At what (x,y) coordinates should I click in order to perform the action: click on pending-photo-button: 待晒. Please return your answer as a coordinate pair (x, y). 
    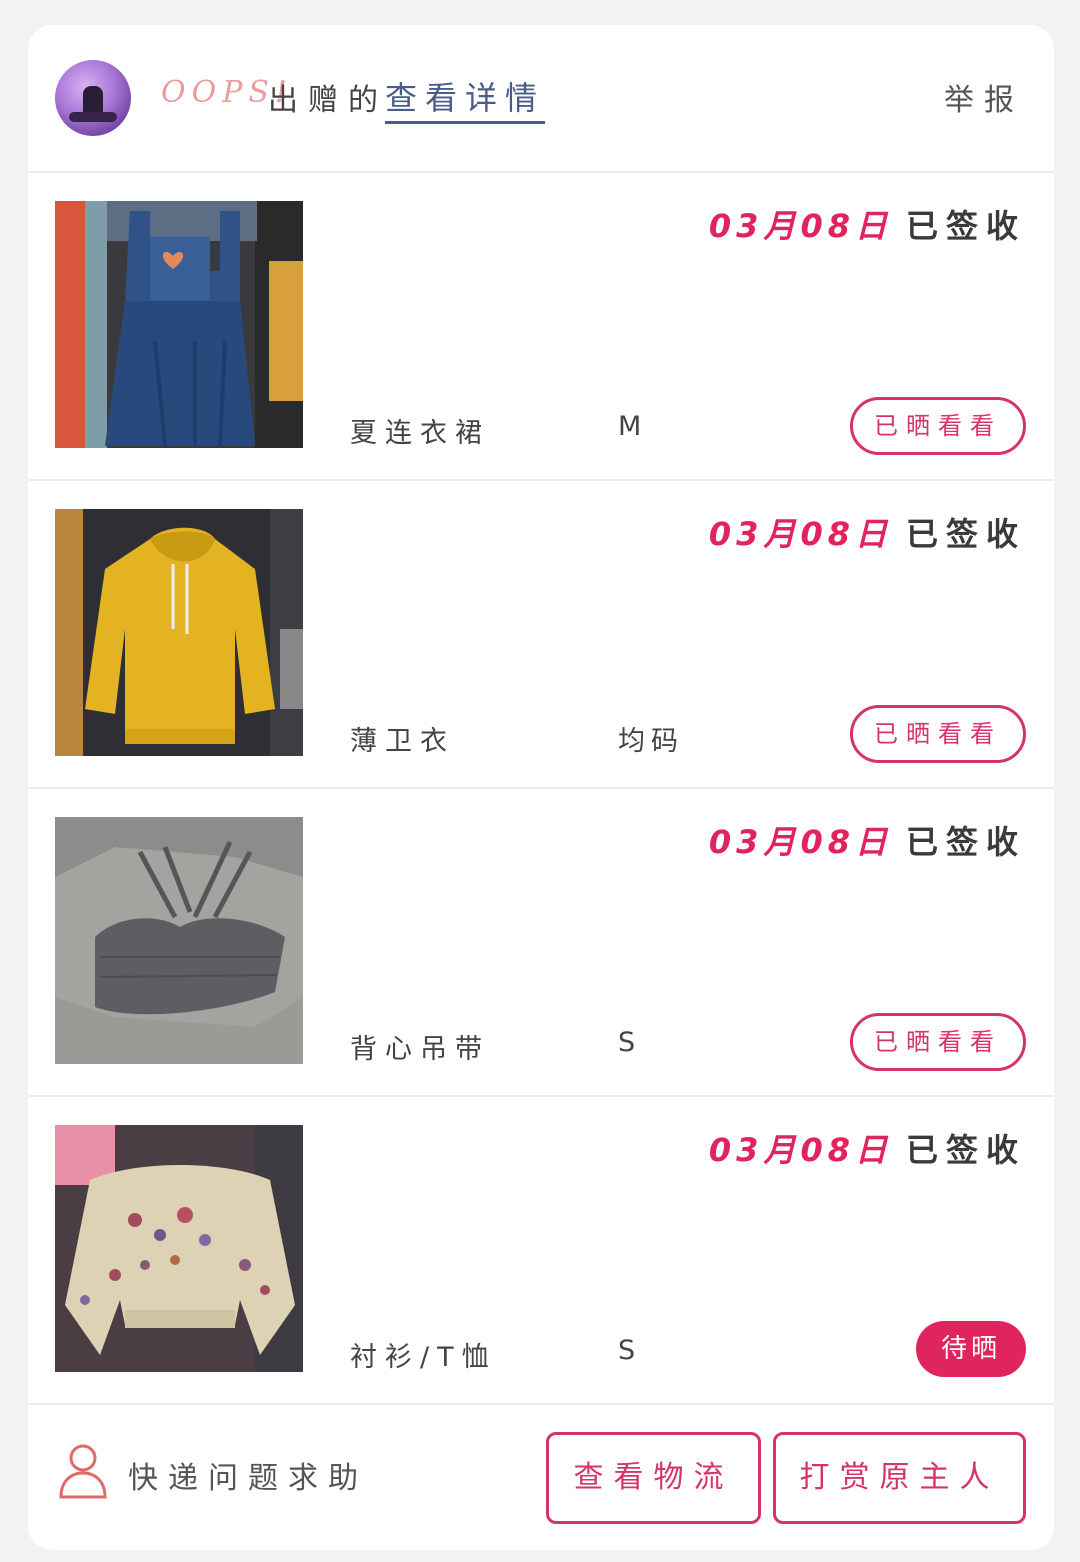
    Looking at the image, I should click on (971, 1349).